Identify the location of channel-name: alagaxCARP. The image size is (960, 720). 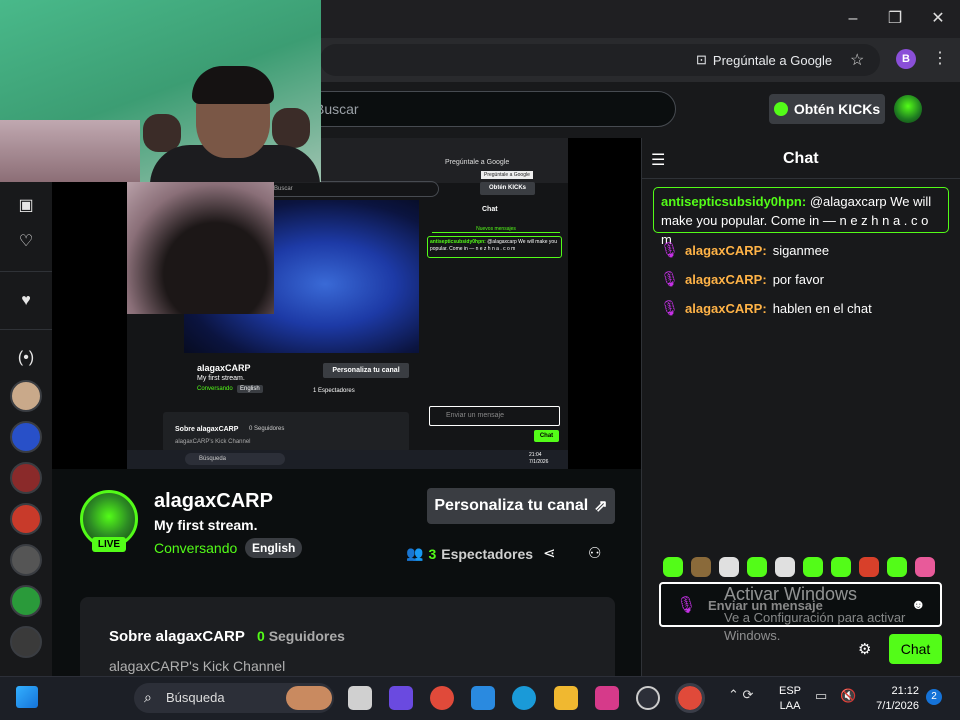
(213, 501).